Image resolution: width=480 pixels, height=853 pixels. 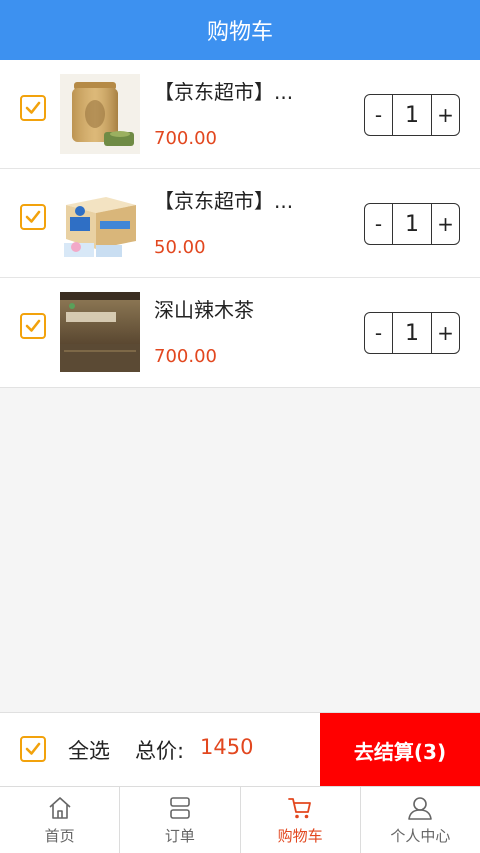 I want to click on cart-icon, so click(x=300, y=807).